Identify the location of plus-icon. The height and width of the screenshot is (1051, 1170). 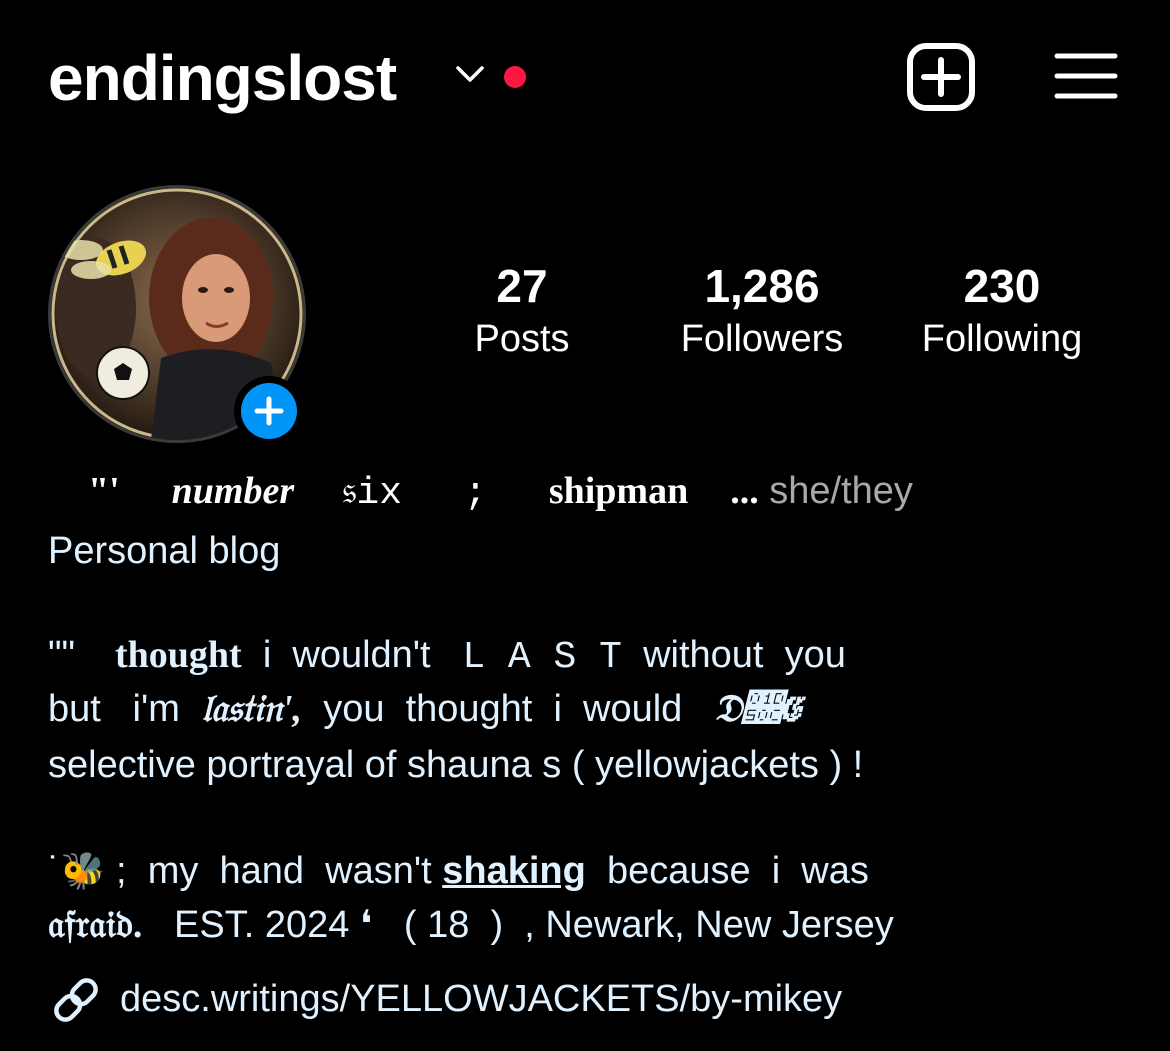
(269, 411).